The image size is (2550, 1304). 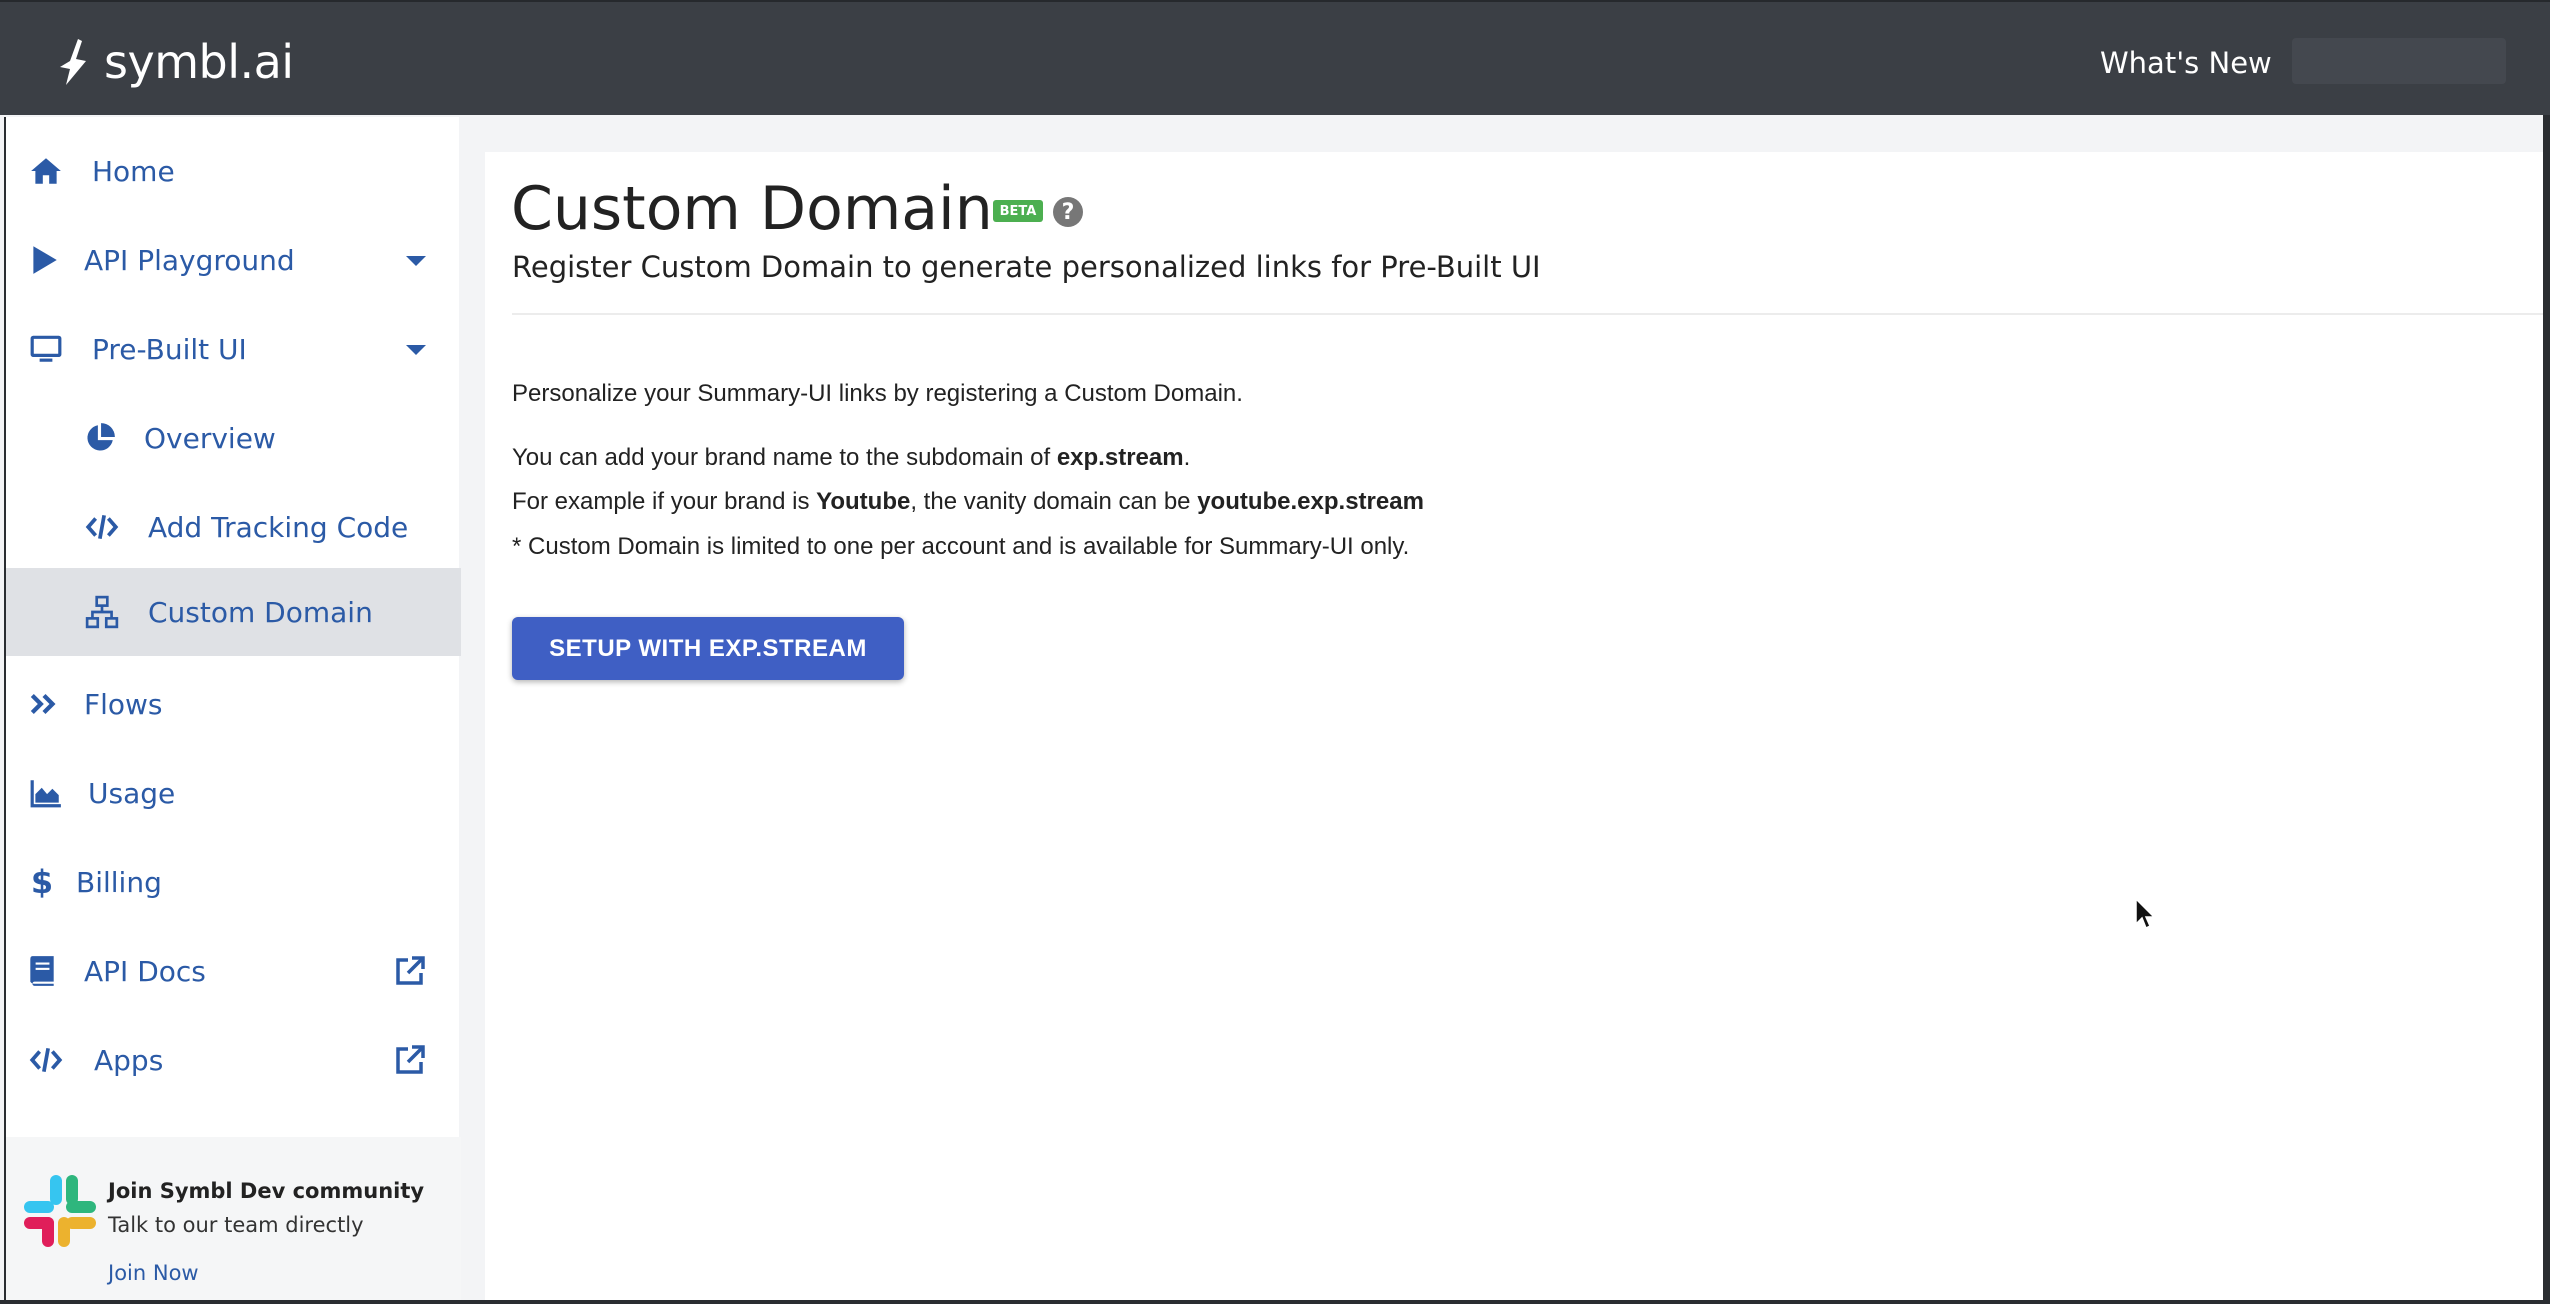 I want to click on book-icon, so click(x=42, y=971).